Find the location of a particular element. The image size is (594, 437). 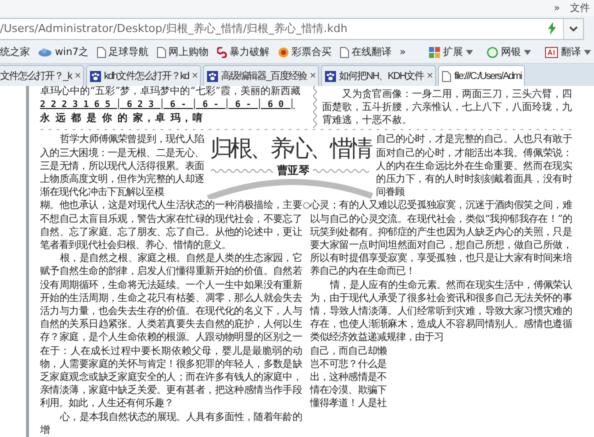

lyric-line: 永 远 都 是 你 的 家，卓 玛，唷 is located at coordinates (122, 119).